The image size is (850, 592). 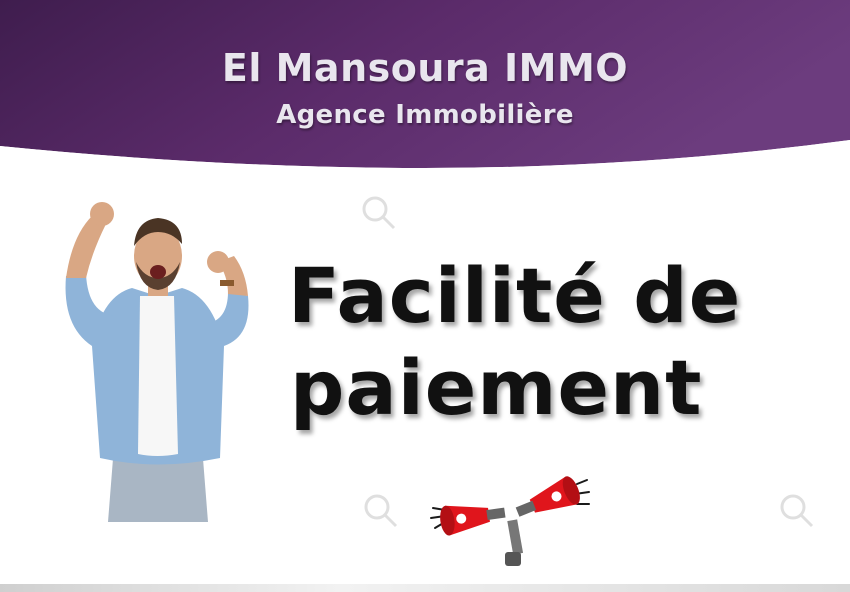 What do you see at coordinates (425, 588) in the screenshot?
I see `bottom-strip` at bounding box center [425, 588].